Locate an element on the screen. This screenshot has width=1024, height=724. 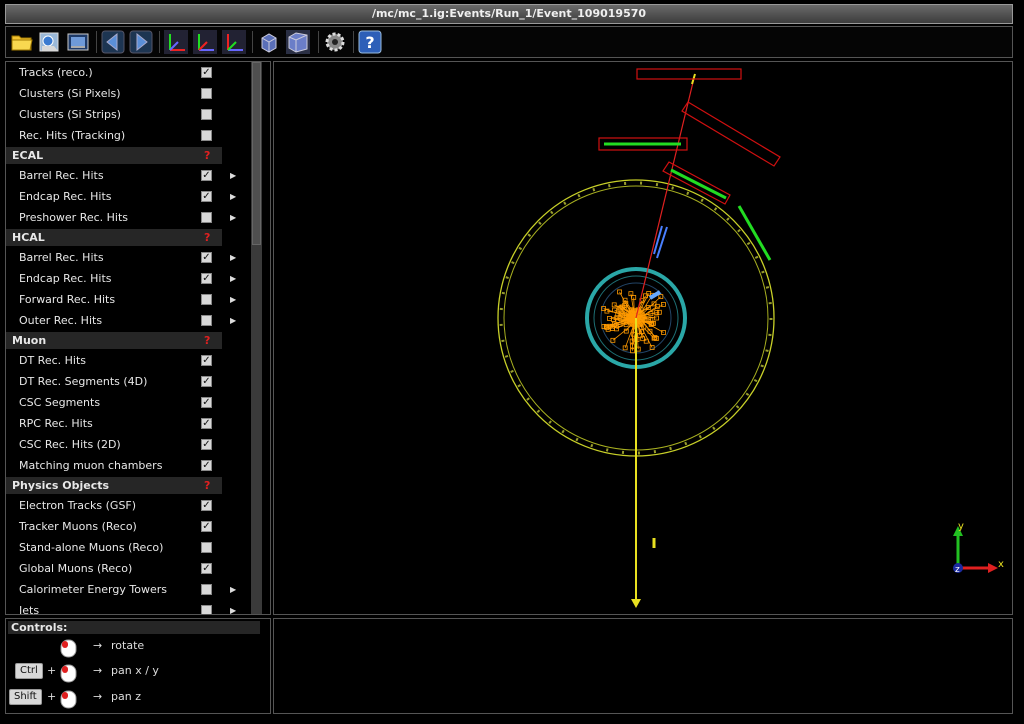
collection-item: Calorimeter Energy Towers ▶ is located at coordinates (129, 589).